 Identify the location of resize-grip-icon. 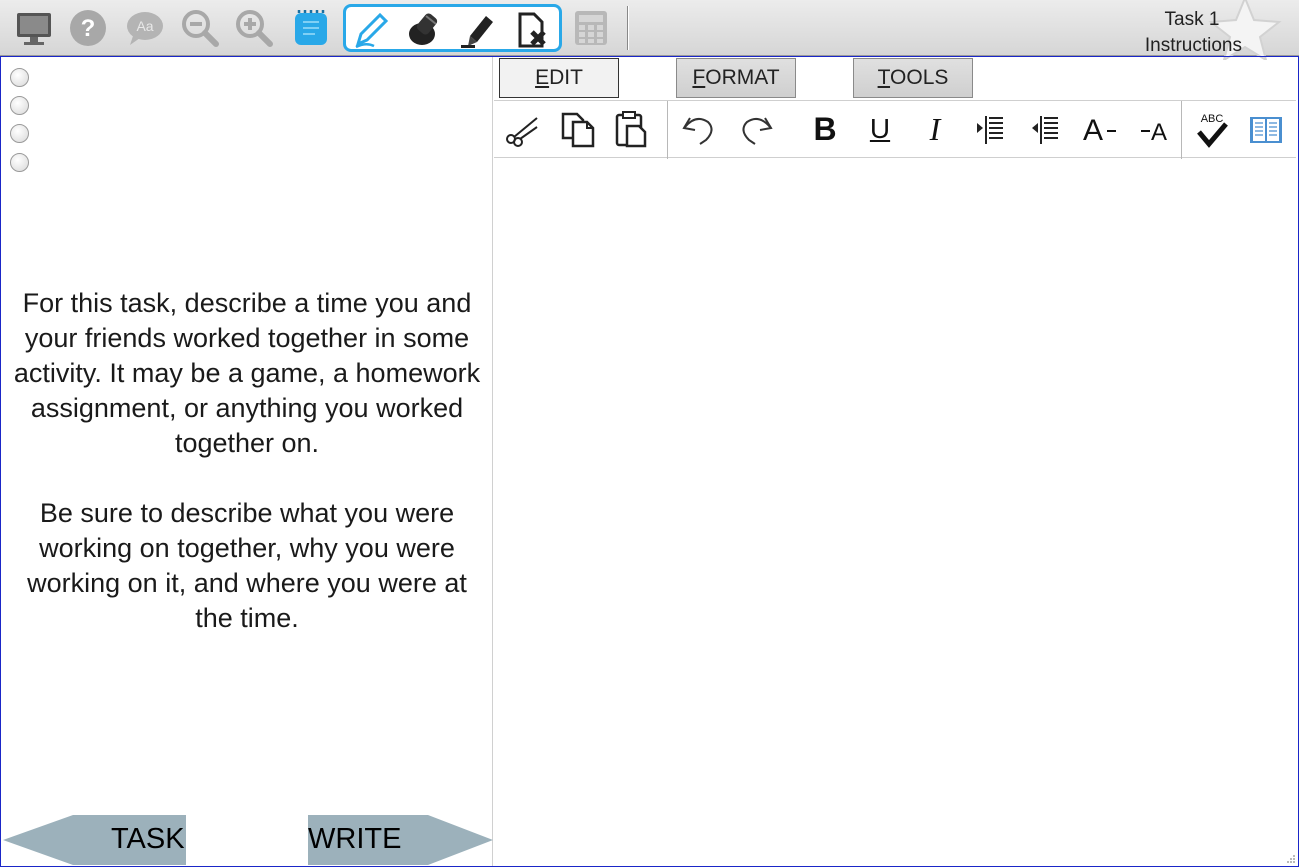
(1291, 859).